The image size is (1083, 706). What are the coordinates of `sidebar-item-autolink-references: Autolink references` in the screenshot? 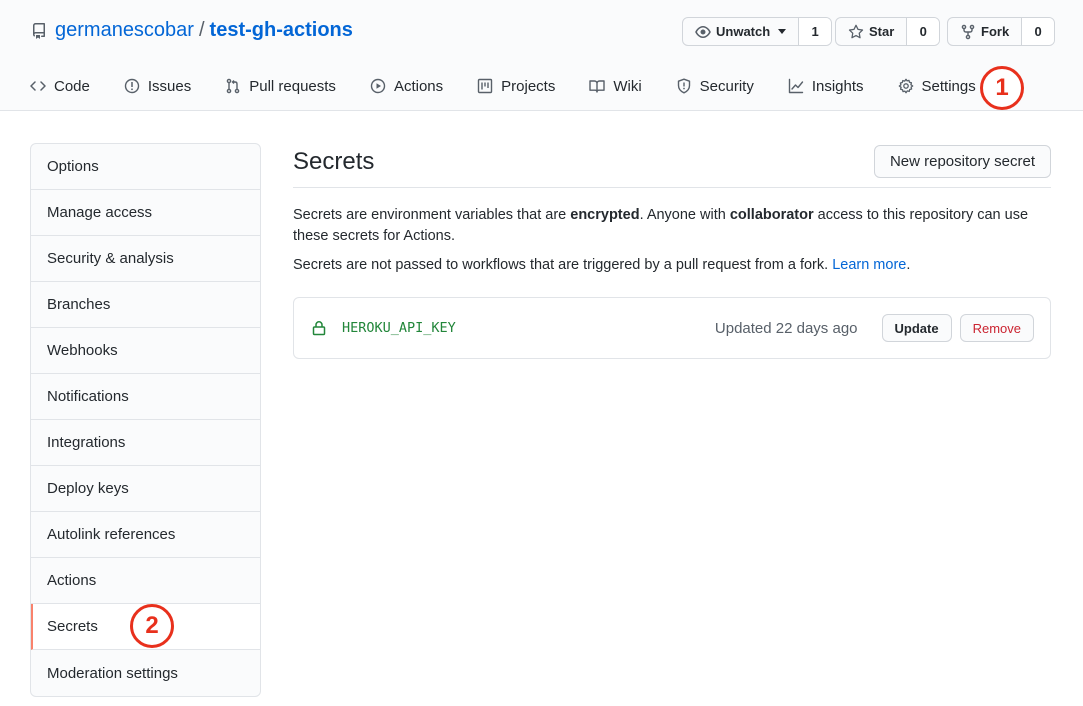 It's located at (145, 535).